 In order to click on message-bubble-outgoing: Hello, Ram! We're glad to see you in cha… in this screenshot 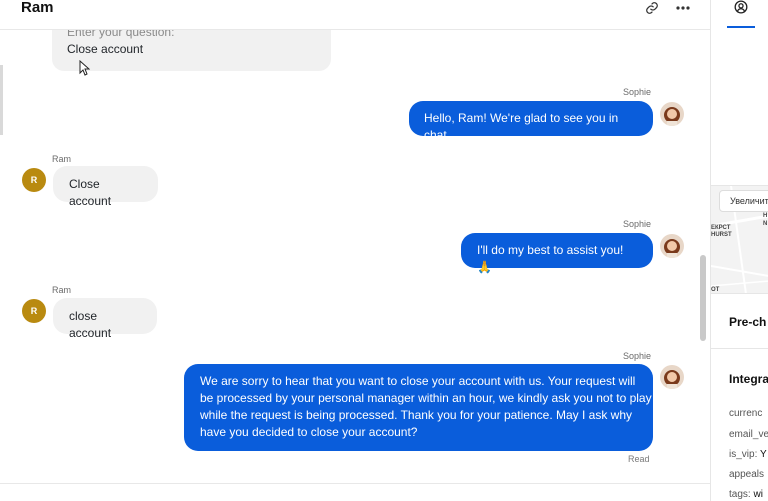, I will do `click(531, 121)`.